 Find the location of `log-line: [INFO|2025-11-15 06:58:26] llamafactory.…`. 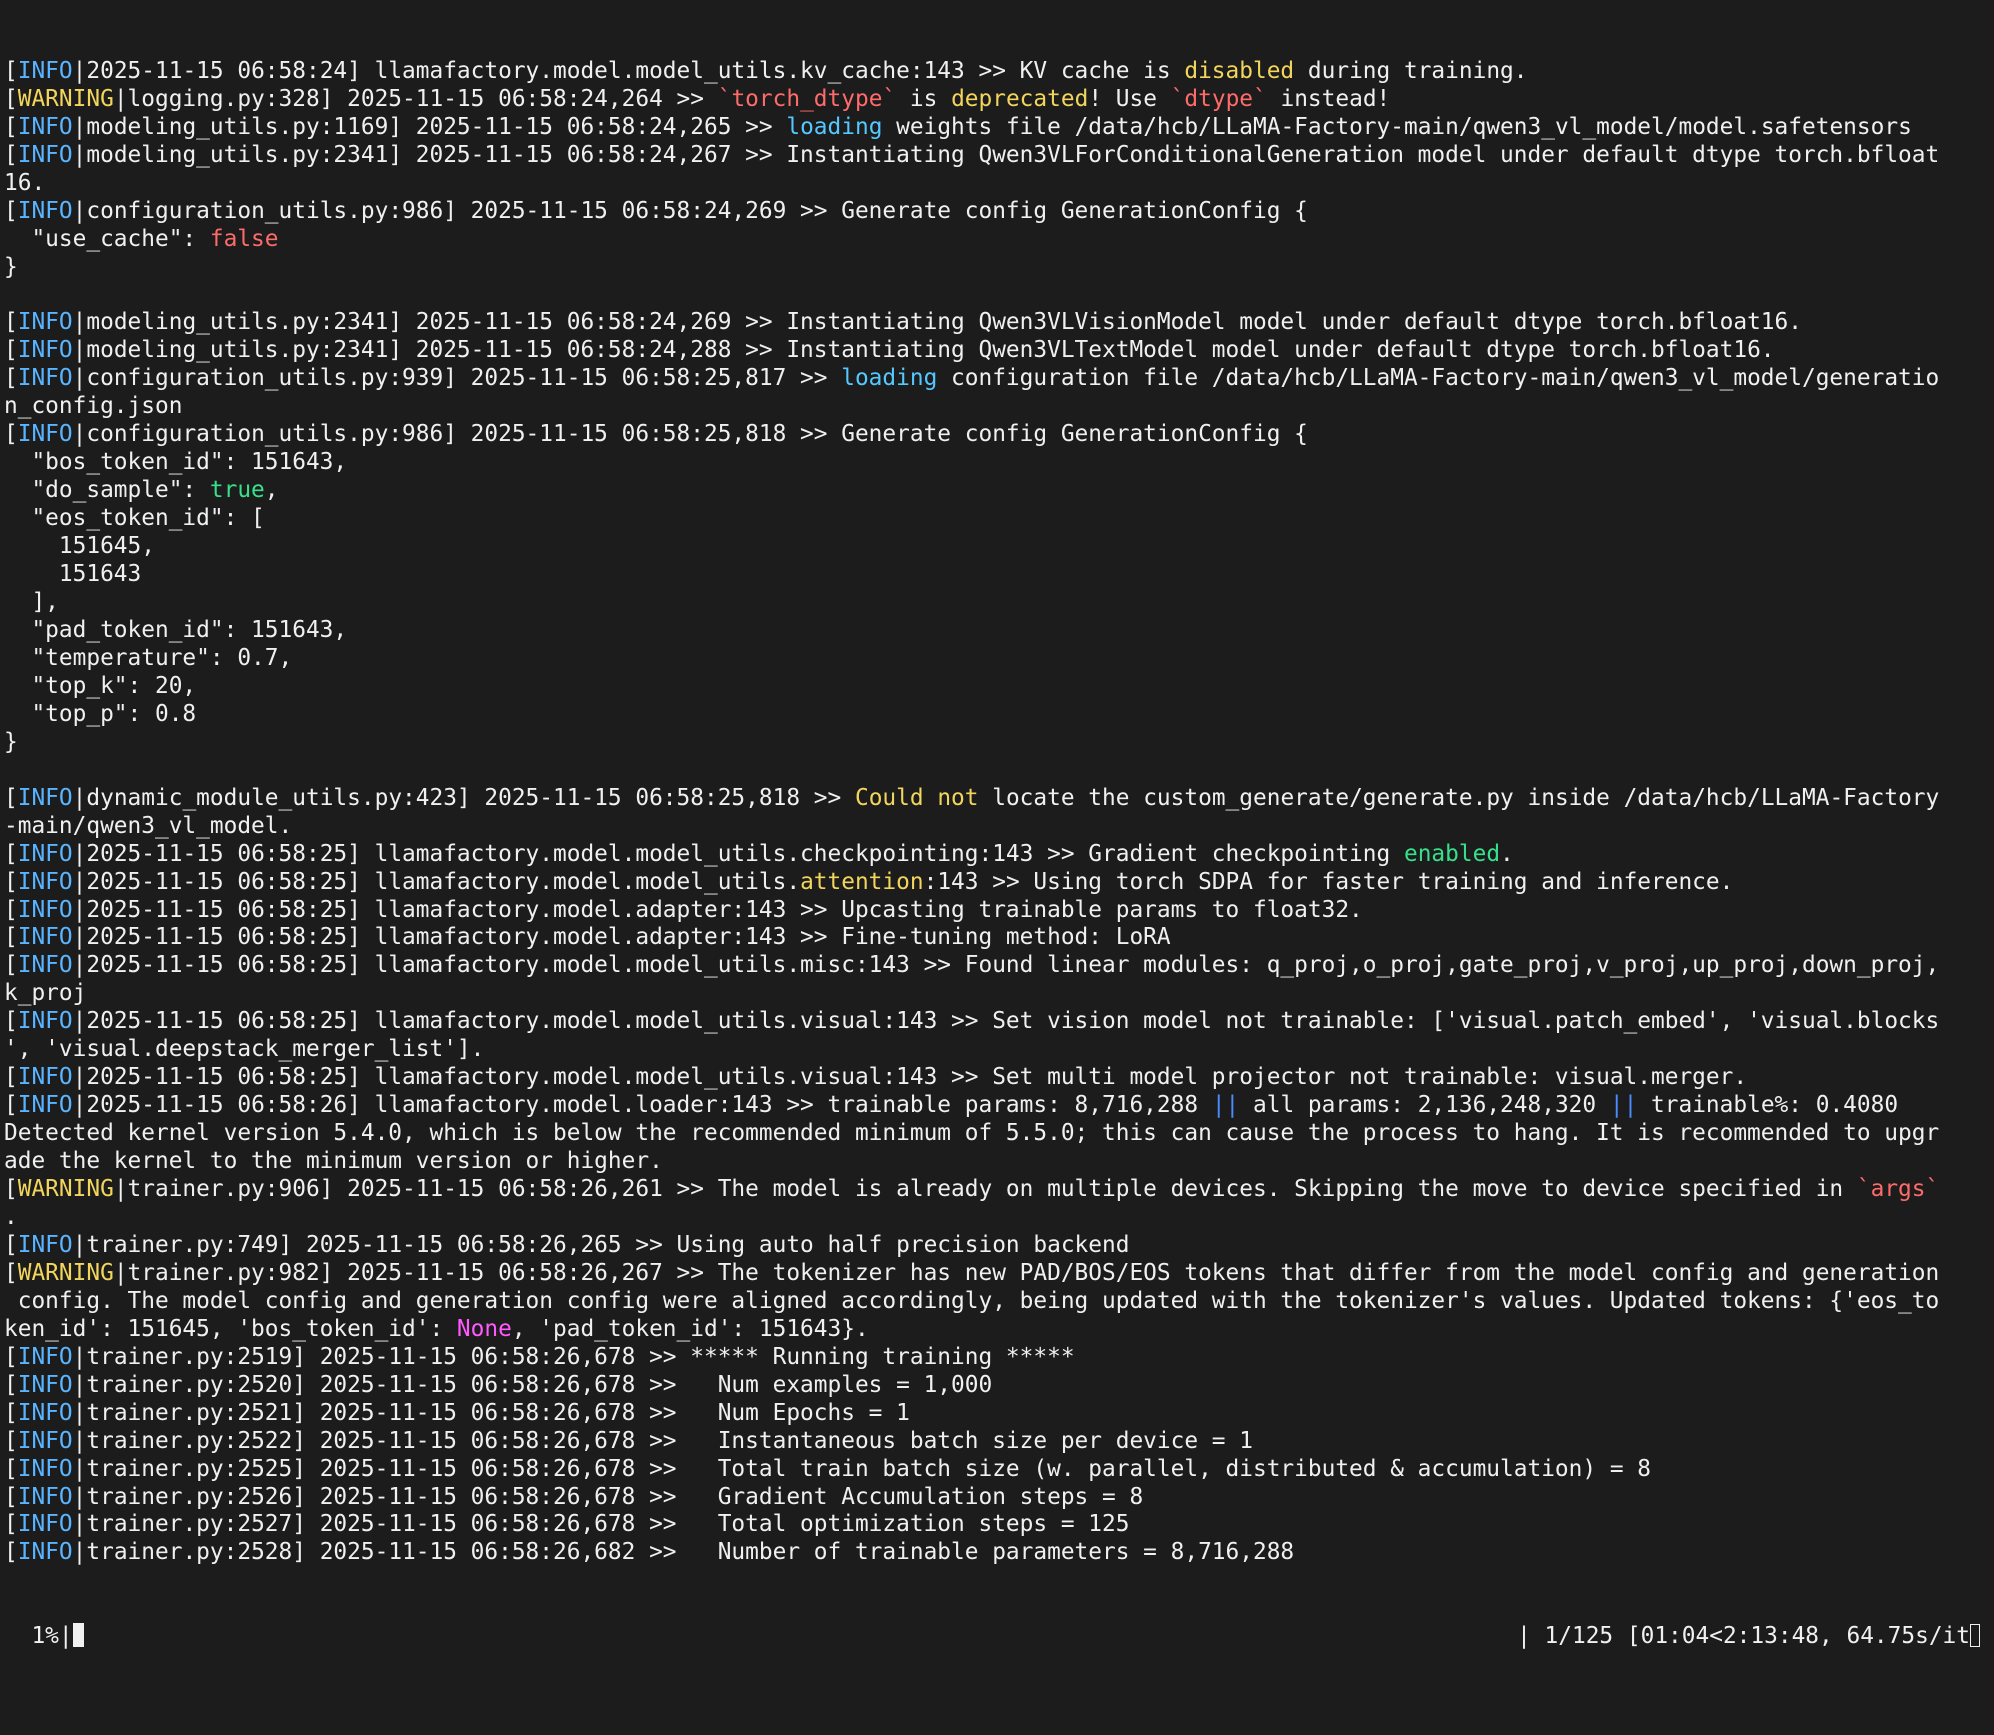

log-line: [INFO|2025-11-15 06:58:26] llamafactory.… is located at coordinates (997, 1106).